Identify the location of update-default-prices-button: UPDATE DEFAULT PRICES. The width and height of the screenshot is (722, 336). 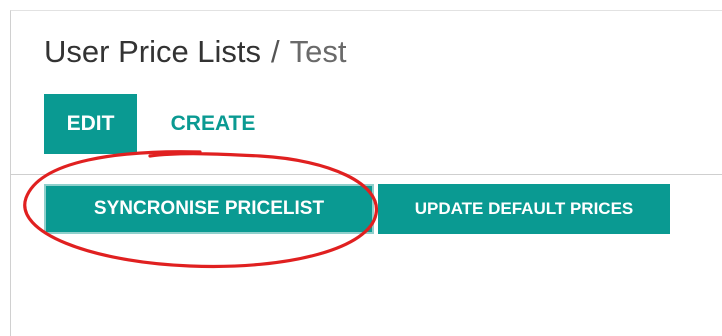
(524, 209).